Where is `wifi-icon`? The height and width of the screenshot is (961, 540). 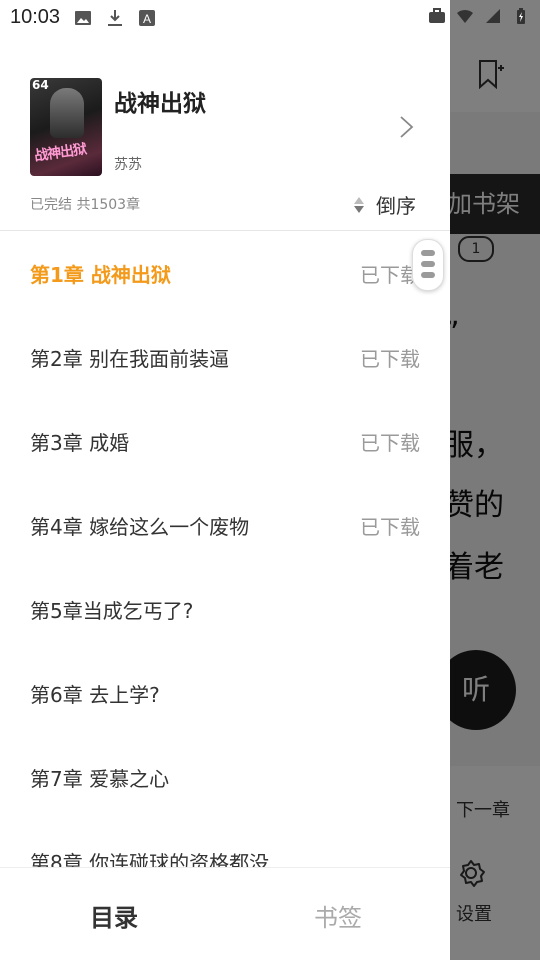 wifi-icon is located at coordinates (465, 16).